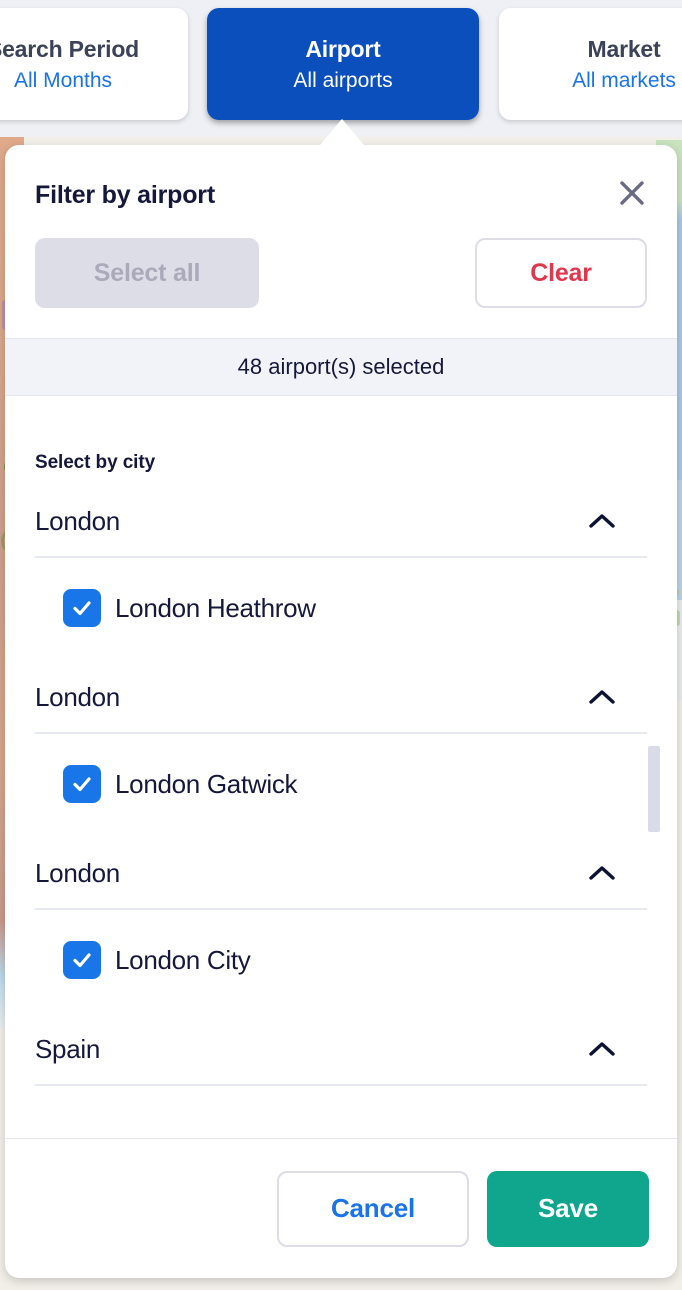 This screenshot has height=1290, width=682. I want to click on panel-actions: Select all Clear, so click(341, 274).